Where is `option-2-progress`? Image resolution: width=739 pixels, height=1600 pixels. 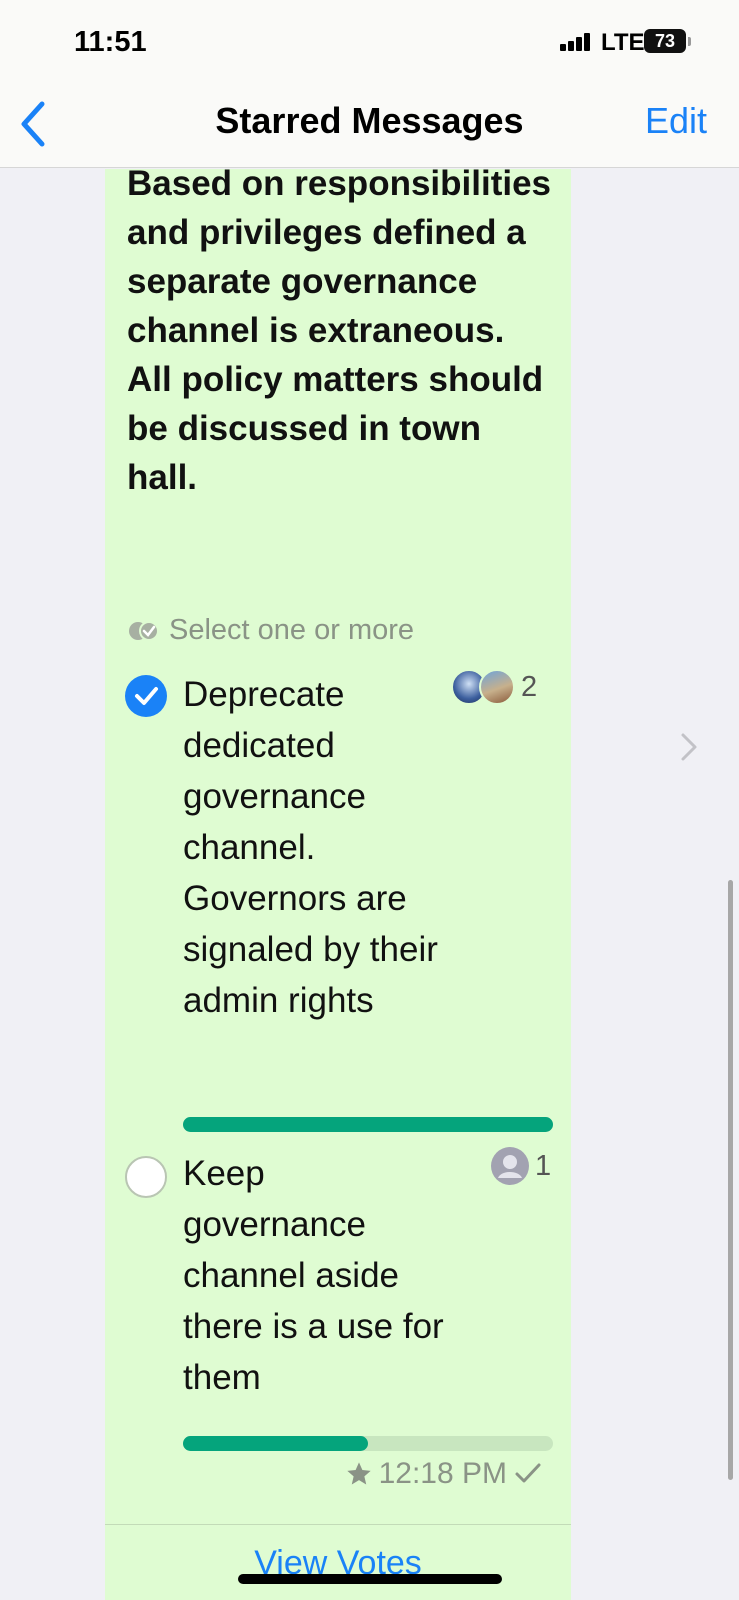
option-2-progress is located at coordinates (368, 1443).